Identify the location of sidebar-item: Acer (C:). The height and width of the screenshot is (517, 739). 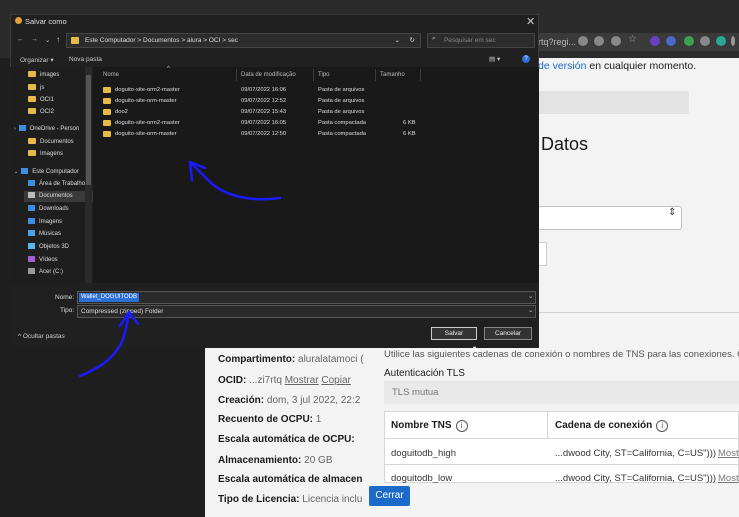
(45, 272).